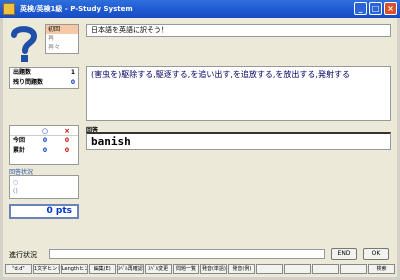  What do you see at coordinates (44, 145) in the screenshot?
I see `score-table: ○ × 今回 0 0 累計 0 0` at bounding box center [44, 145].